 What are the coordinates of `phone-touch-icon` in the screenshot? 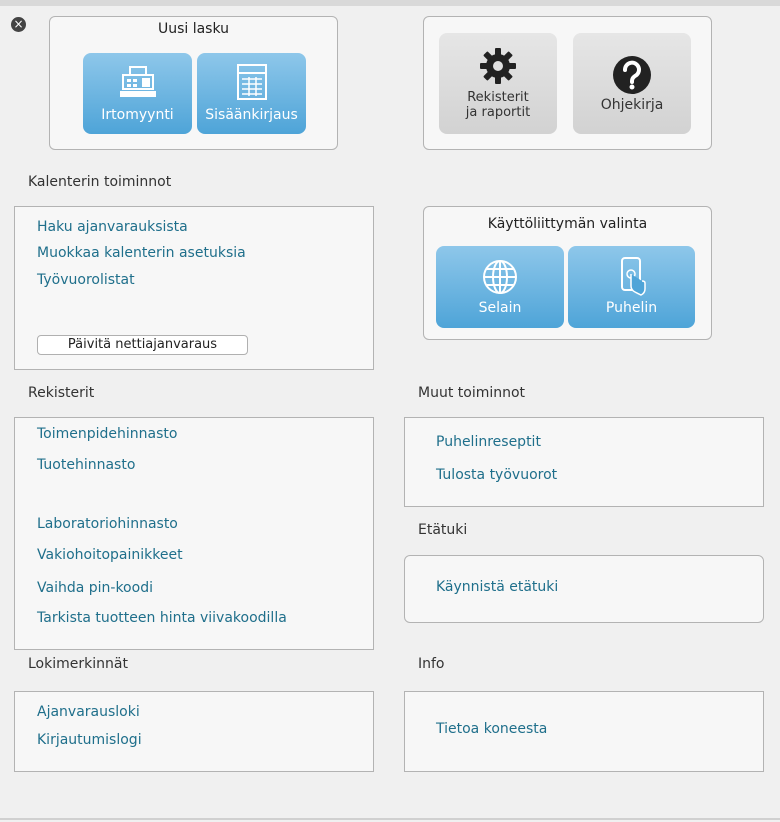 It's located at (633, 276).